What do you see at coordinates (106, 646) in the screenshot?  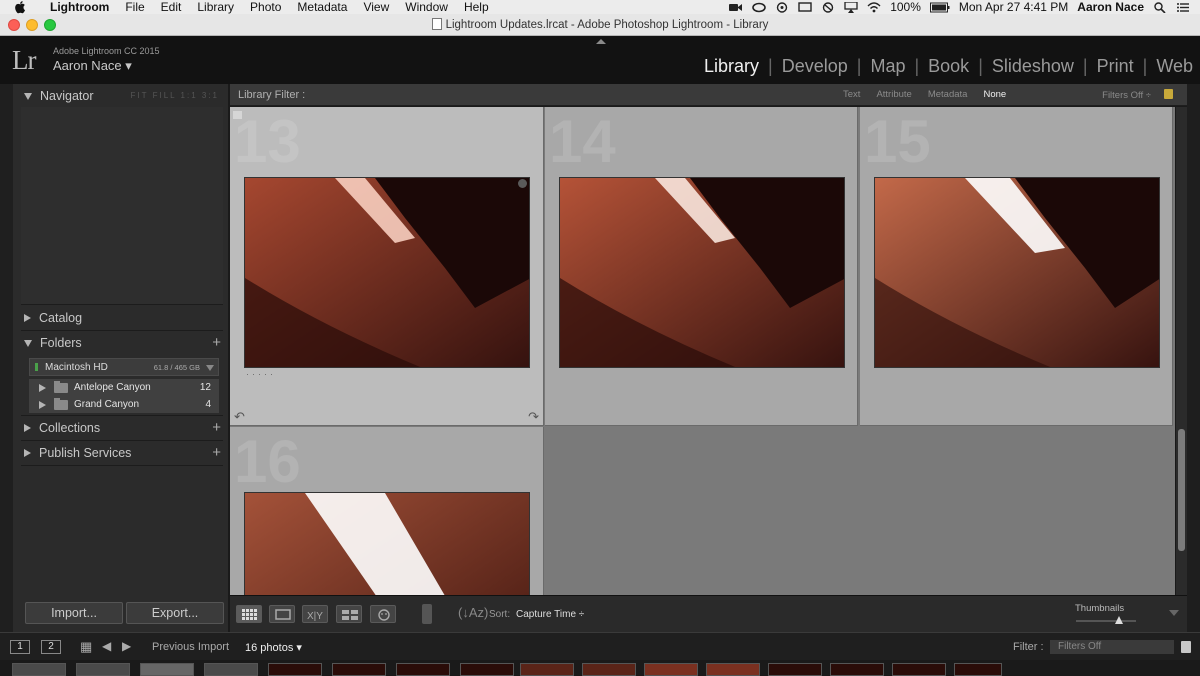 I see `back-icon: ◀` at bounding box center [106, 646].